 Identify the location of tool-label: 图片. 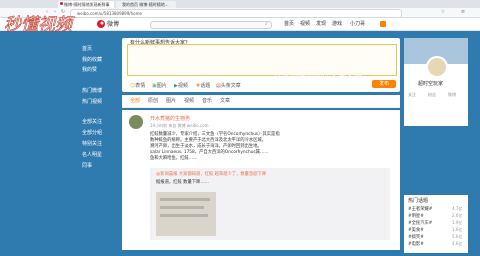
(161, 86).